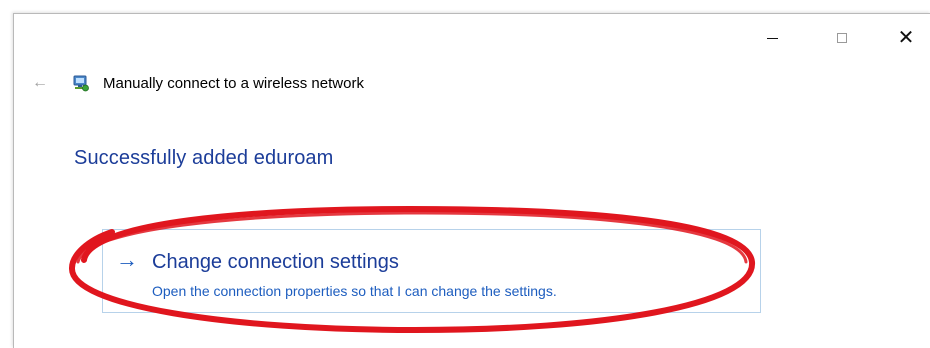 Image resolution: width=930 pixels, height=348 pixels. What do you see at coordinates (465, 7) in the screenshot?
I see `background-window-strip` at bounding box center [465, 7].